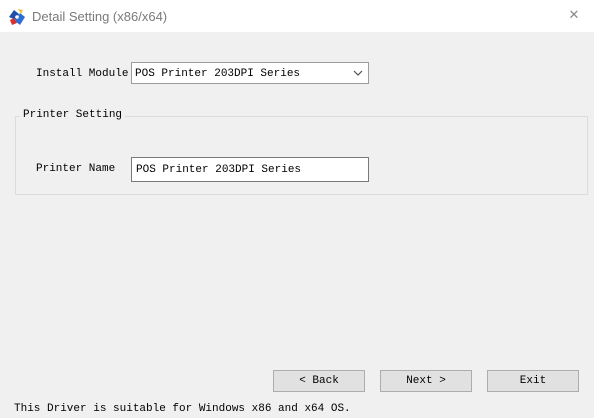 The width and height of the screenshot is (594, 418). Describe the element at coordinates (533, 381) in the screenshot. I see `exit-button: Exit` at that location.